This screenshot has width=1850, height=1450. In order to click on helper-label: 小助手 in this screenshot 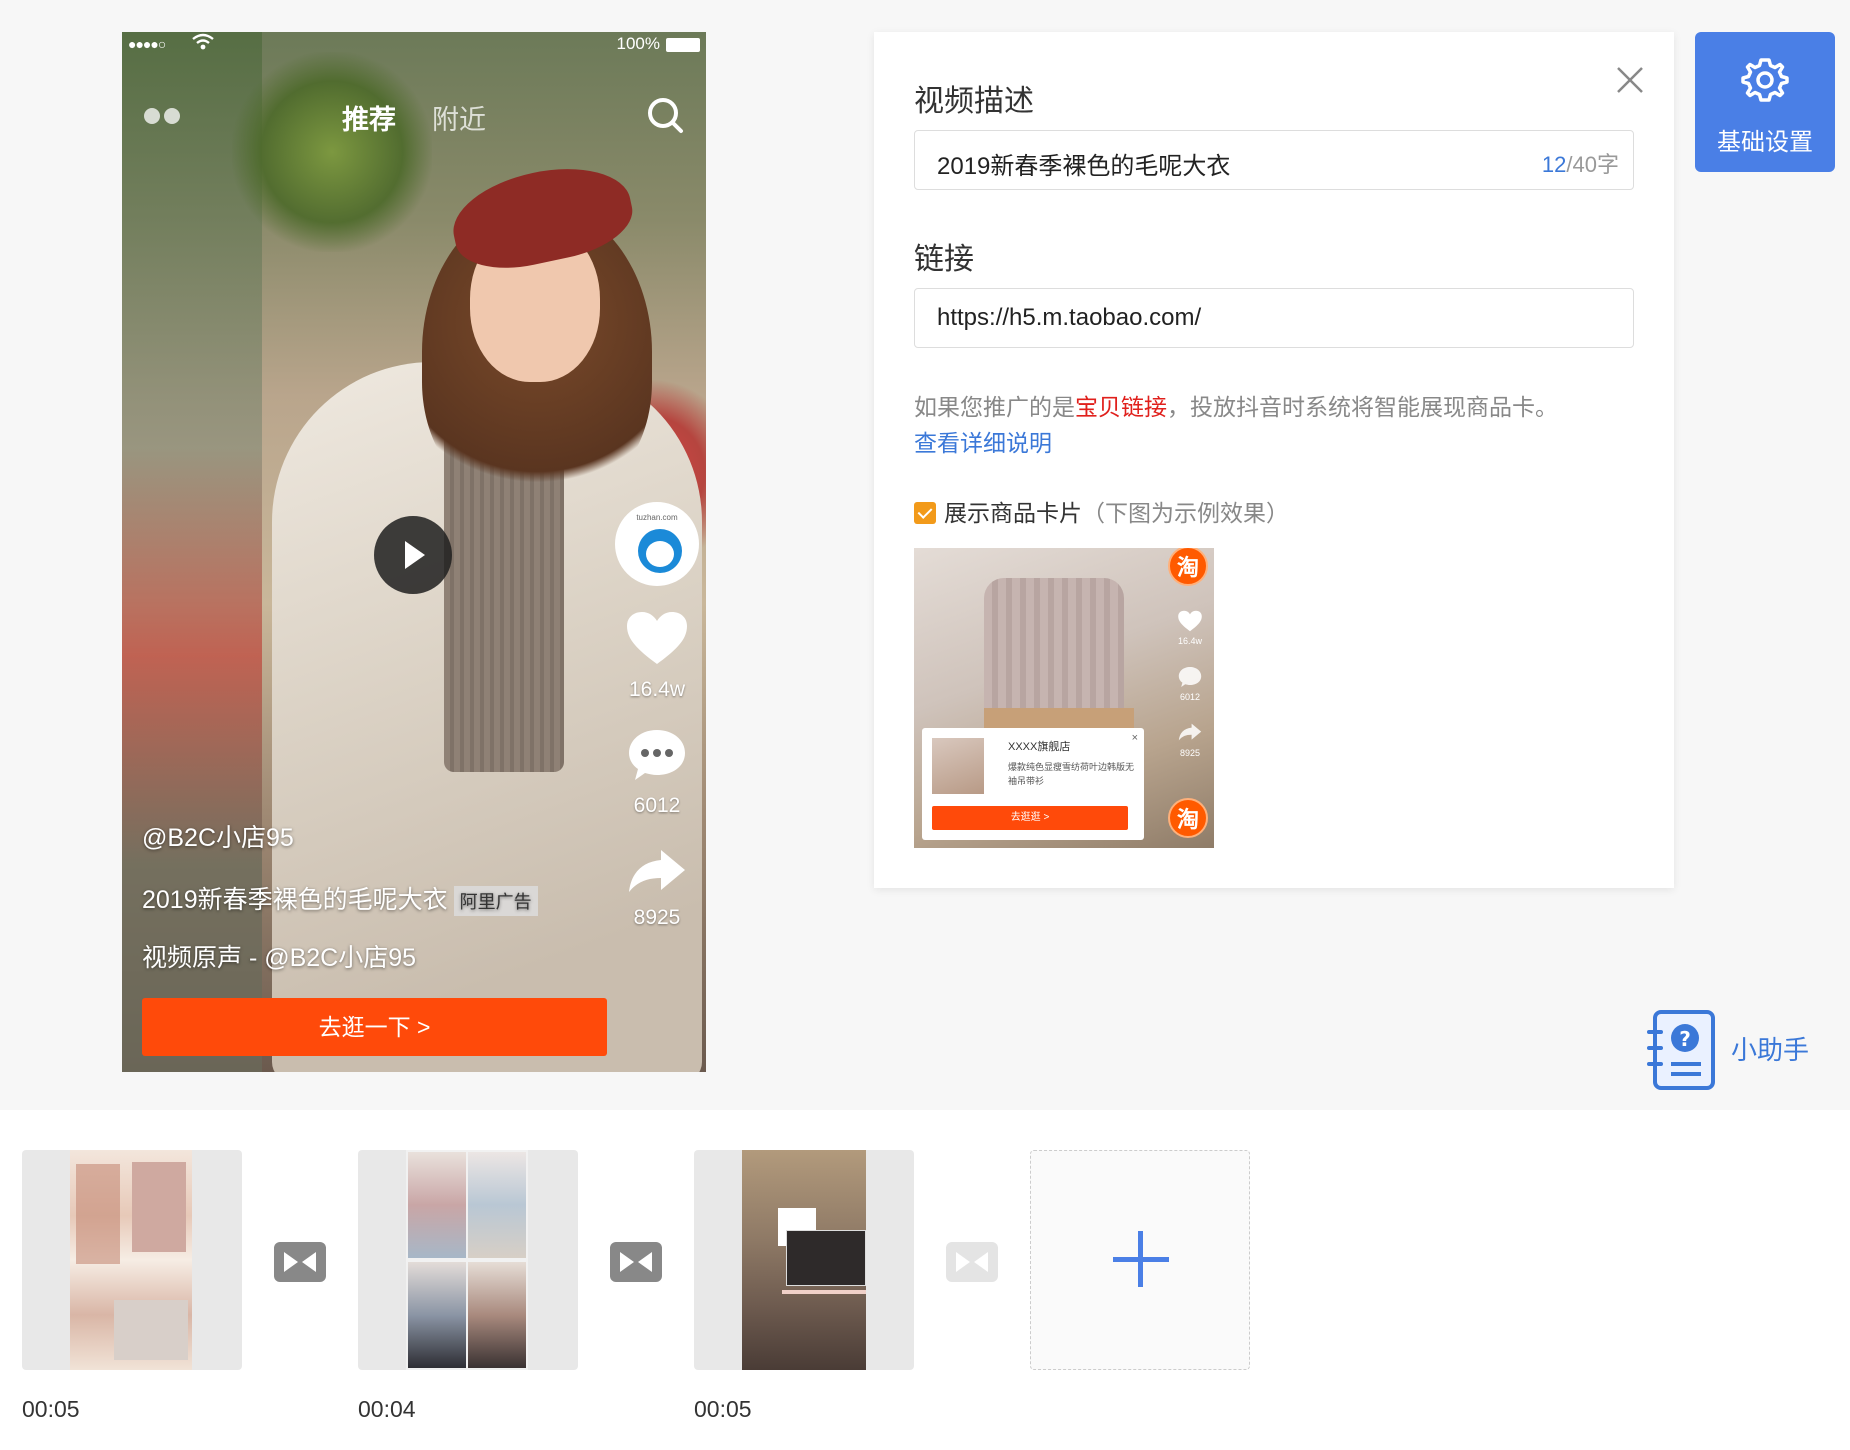, I will do `click(1770, 1050)`.